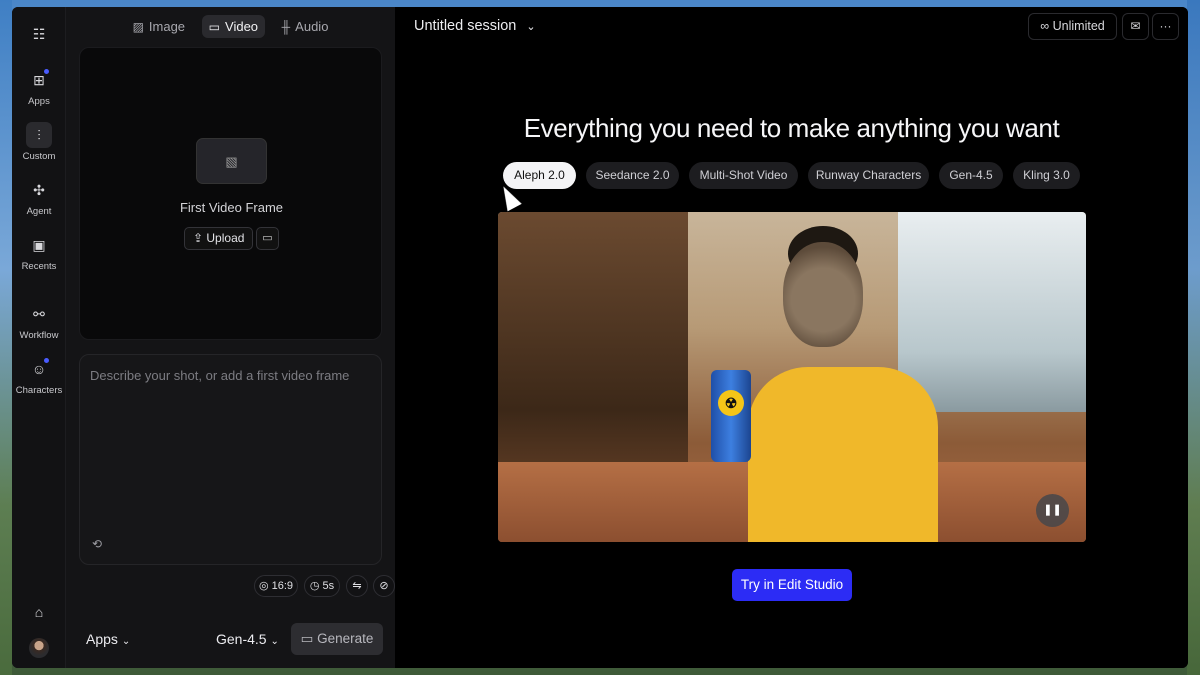 The width and height of the screenshot is (1200, 675). Describe the element at coordinates (102, 639) in the screenshot. I see `apps-dropdown-label: Apps` at that location.